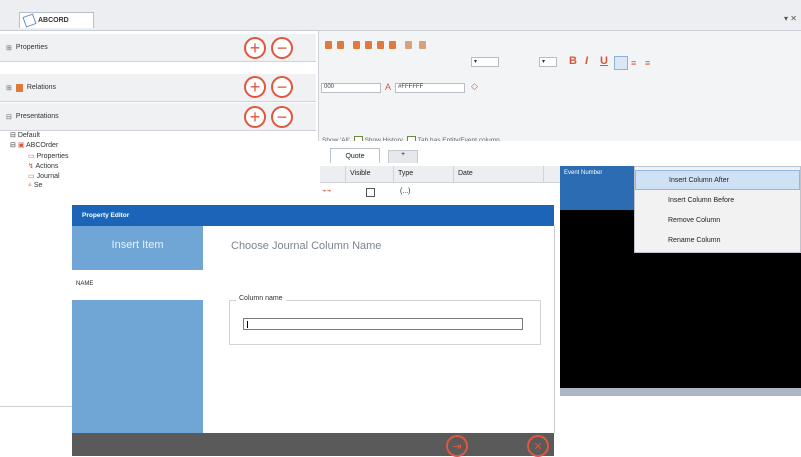 The height and width of the screenshot is (457, 801). I want to click on font-size-select: 000, so click(351, 88).